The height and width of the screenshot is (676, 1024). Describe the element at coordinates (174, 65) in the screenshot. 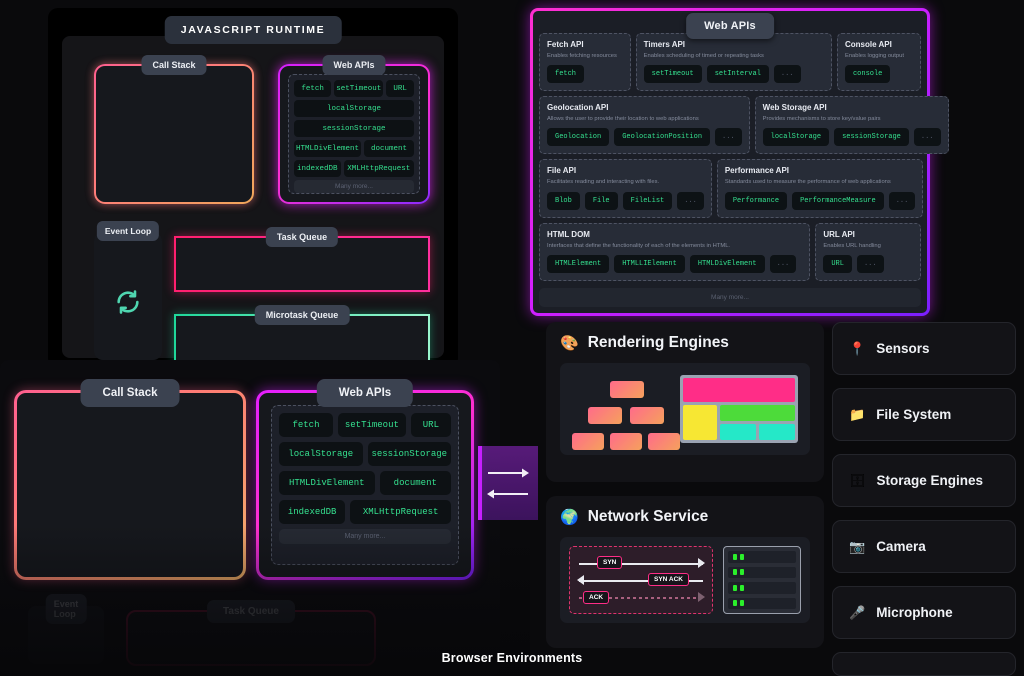

I see `call-stack-label: Call Stack` at that location.